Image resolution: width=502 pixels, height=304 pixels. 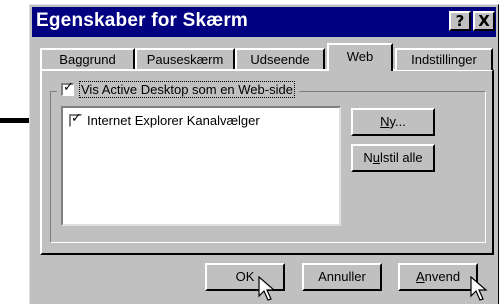 I want to click on tab-label: Indstillinger, so click(x=444, y=59).